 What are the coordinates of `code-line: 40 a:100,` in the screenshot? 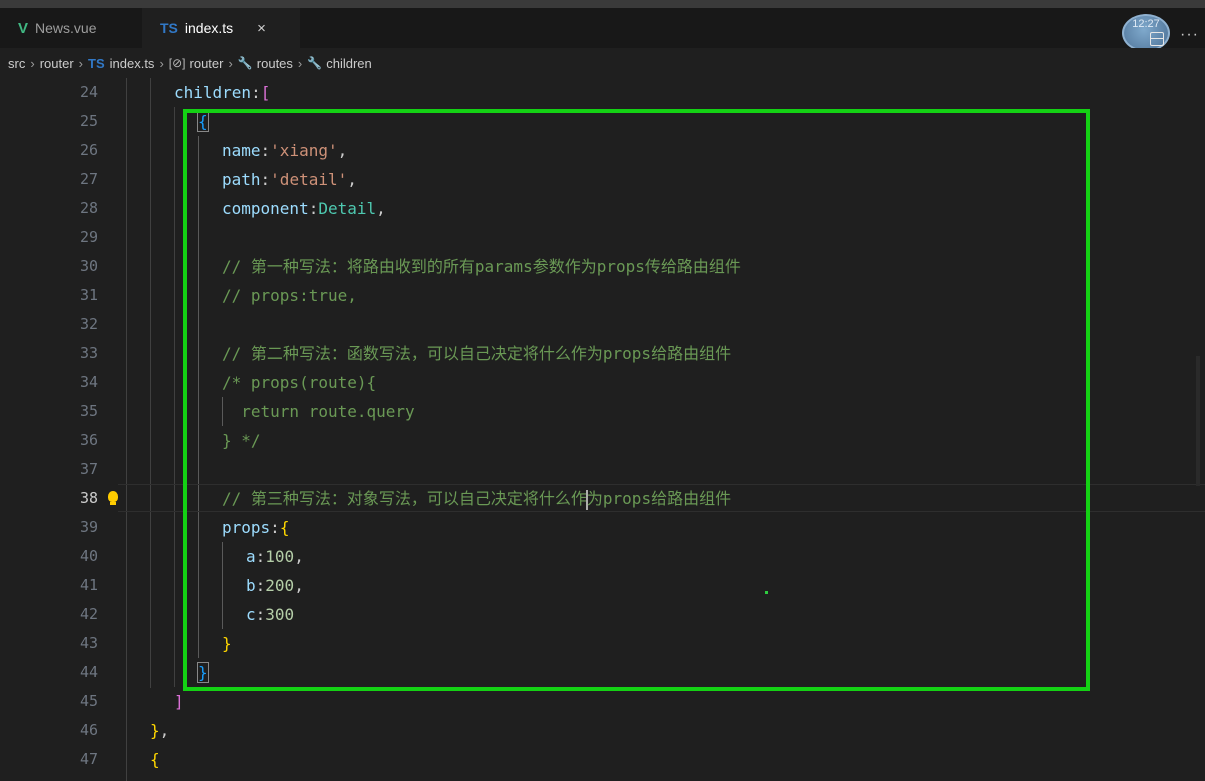 It's located at (602, 556).